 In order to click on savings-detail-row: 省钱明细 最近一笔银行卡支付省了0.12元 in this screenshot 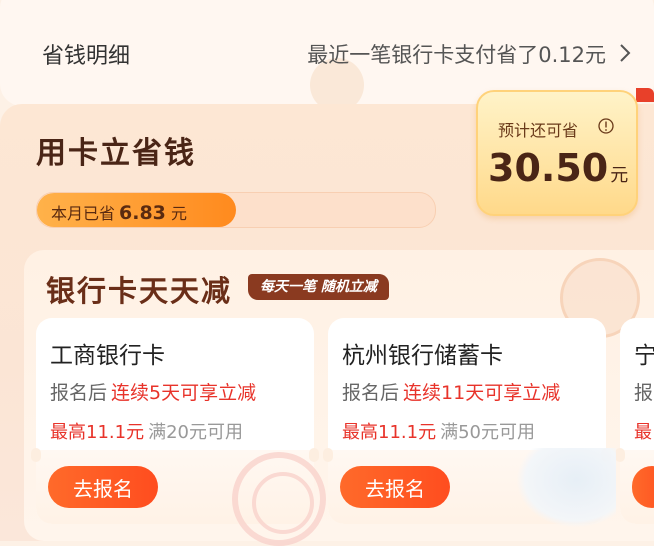, I will do `click(327, 53)`.